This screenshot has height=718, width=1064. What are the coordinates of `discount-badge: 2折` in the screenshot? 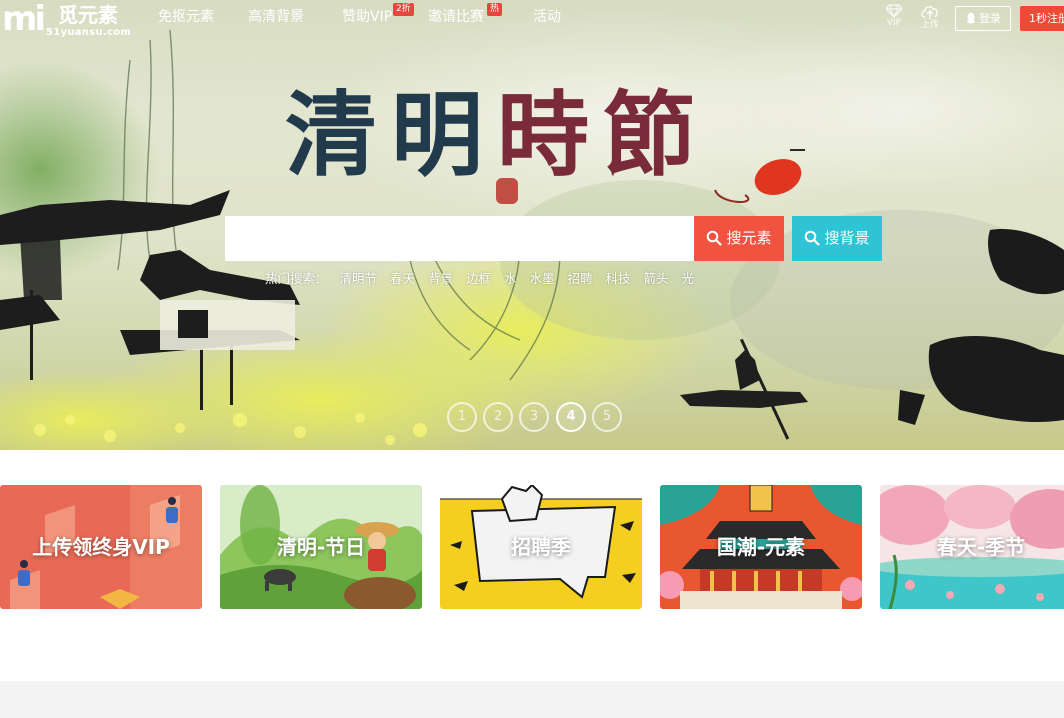 It's located at (403, 9).